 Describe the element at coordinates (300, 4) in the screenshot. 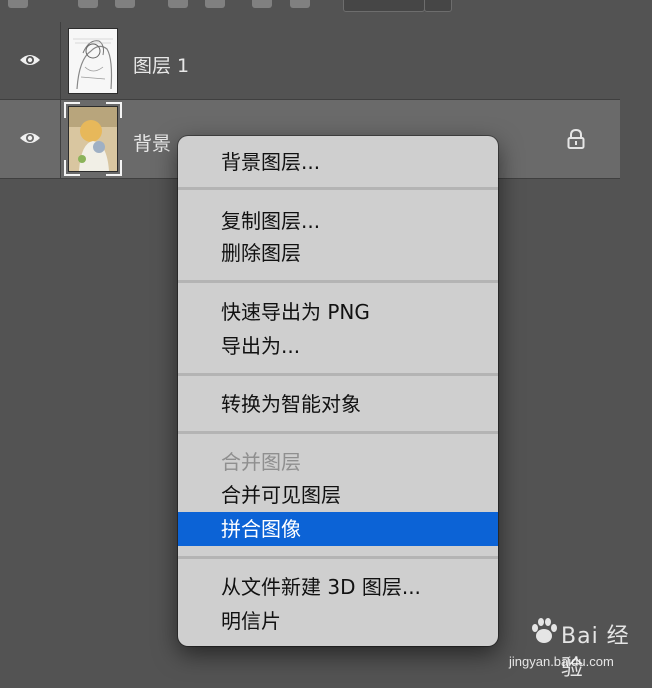

I see `link-icon` at that location.